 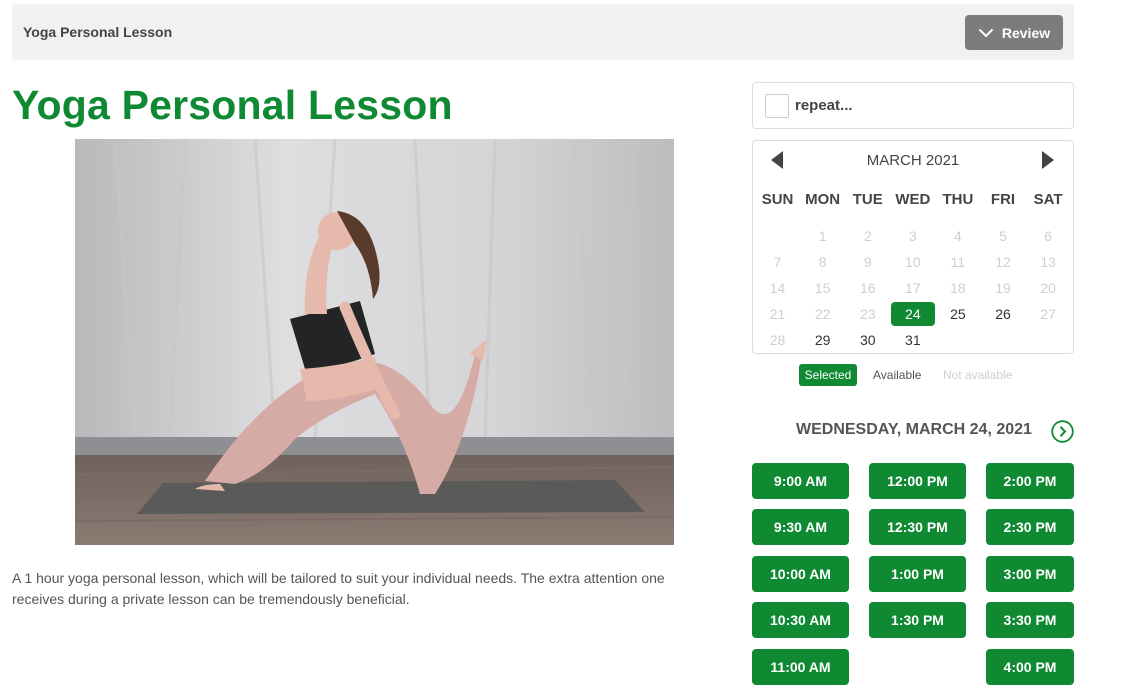 I want to click on calendar-day-available: 29, so click(x=822, y=340).